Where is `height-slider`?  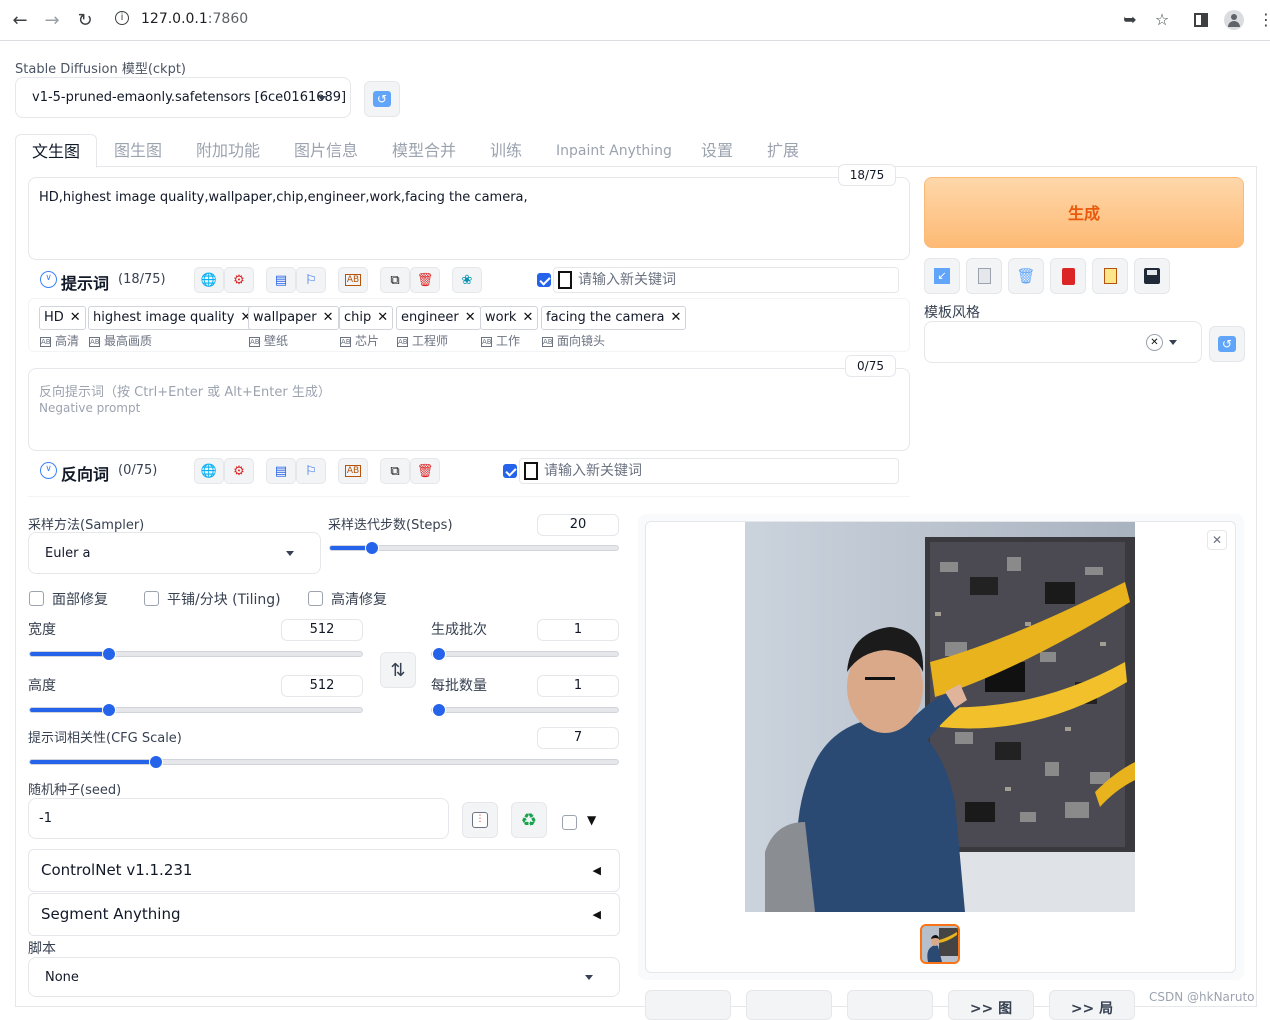 height-slider is located at coordinates (196, 710).